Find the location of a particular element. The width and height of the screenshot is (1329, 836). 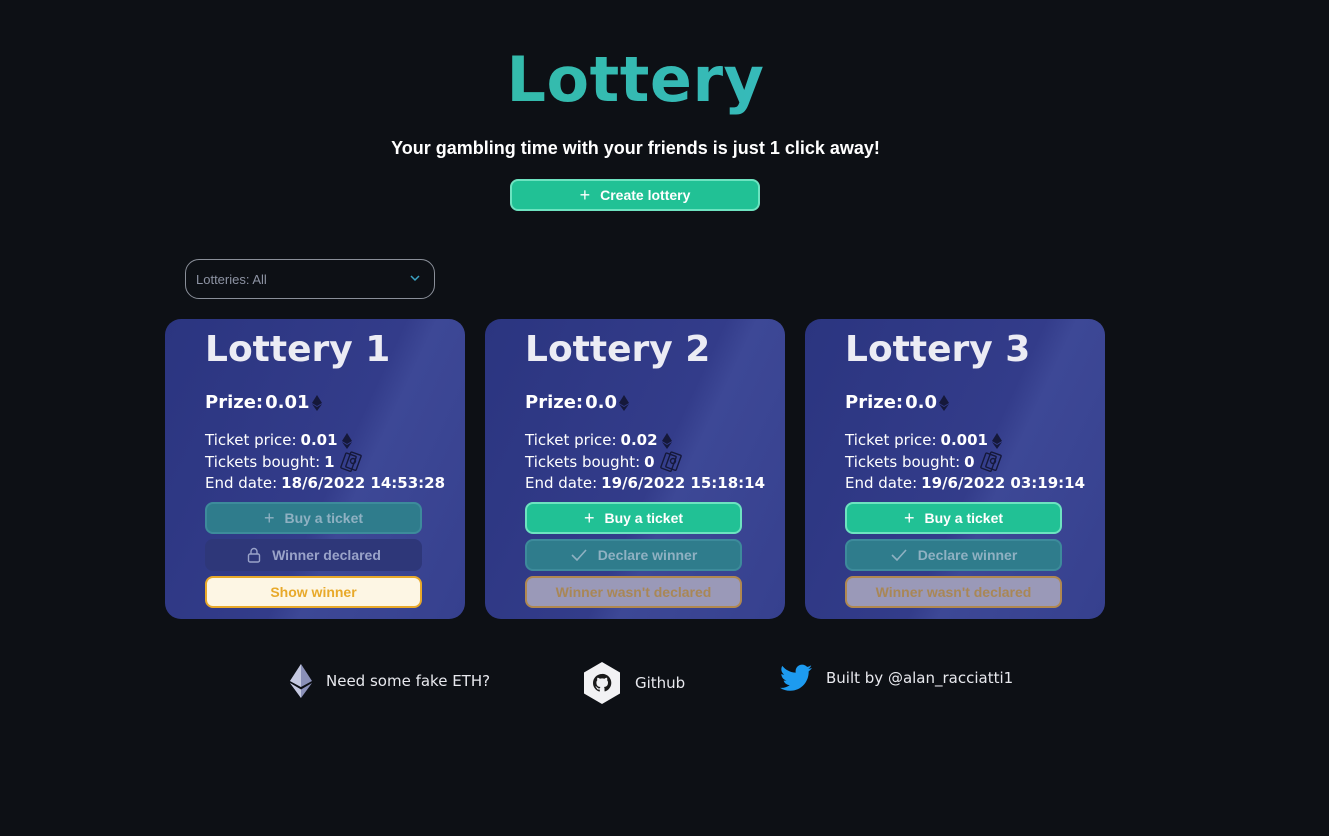

winner-declared-button: Winner declared is located at coordinates (313, 555).